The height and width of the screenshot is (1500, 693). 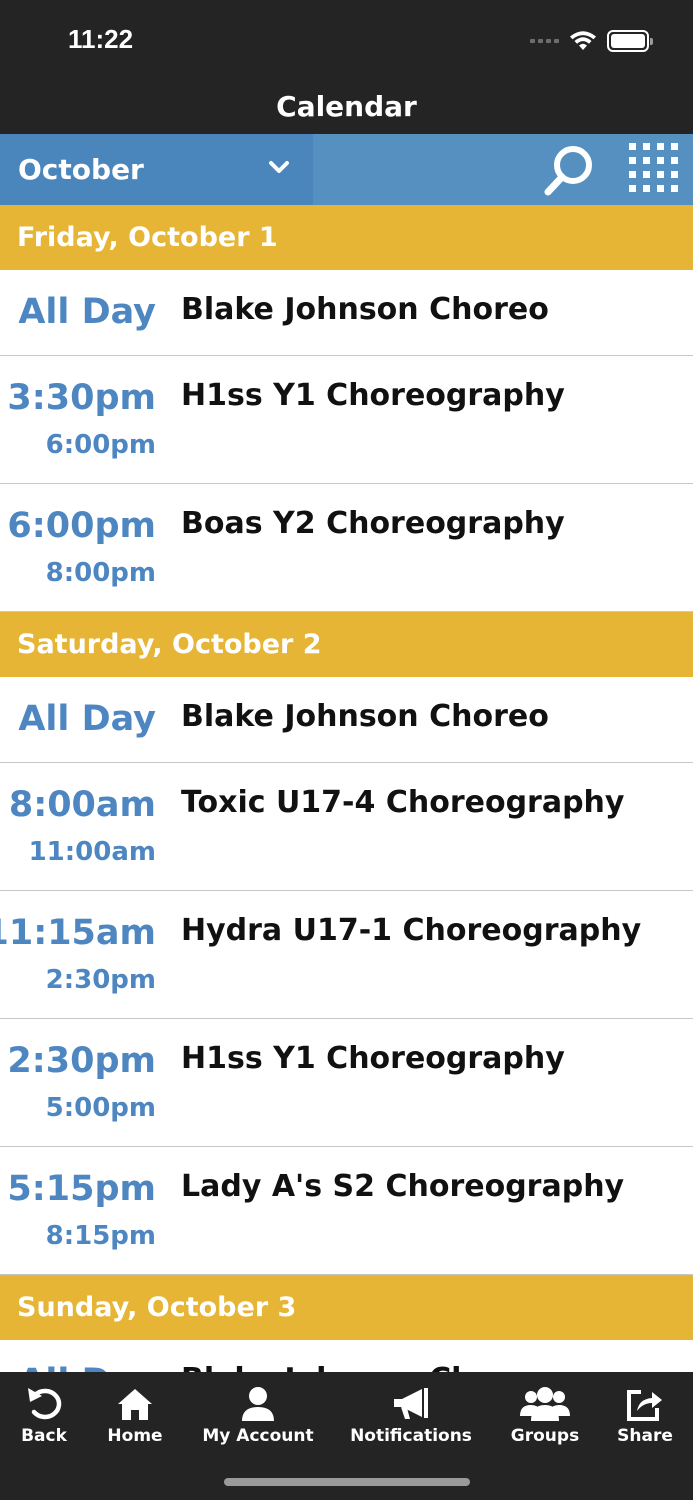 I want to click on event-end-time: 11:00am, so click(x=92, y=852).